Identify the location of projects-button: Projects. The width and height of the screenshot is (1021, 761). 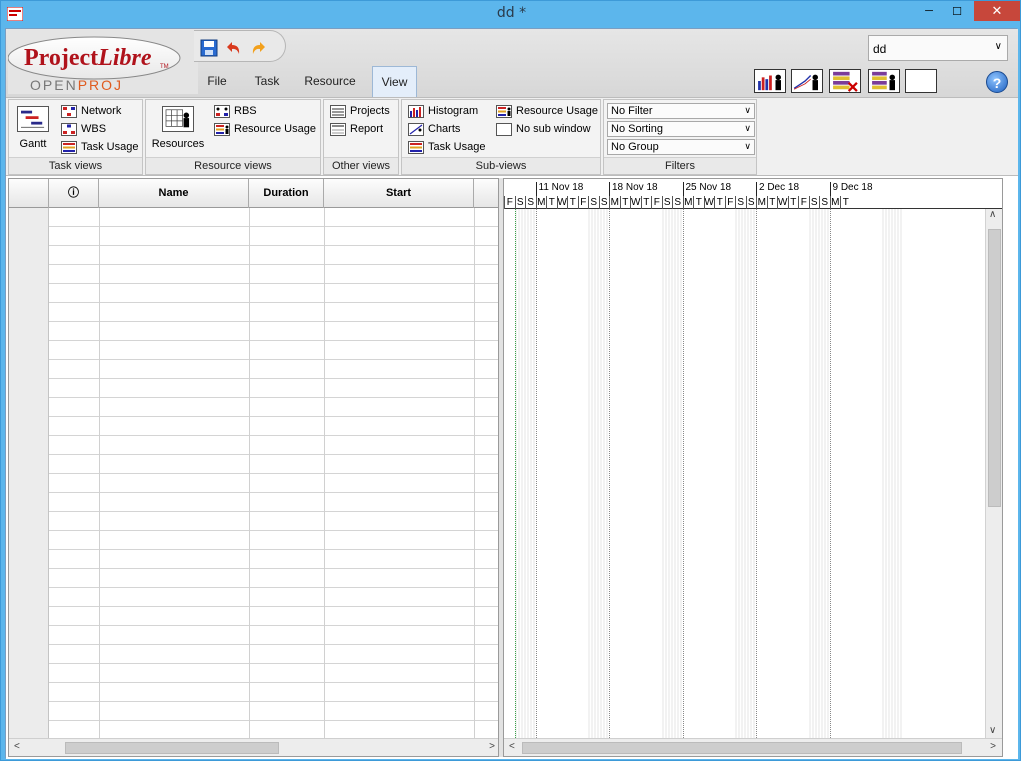
(360, 111).